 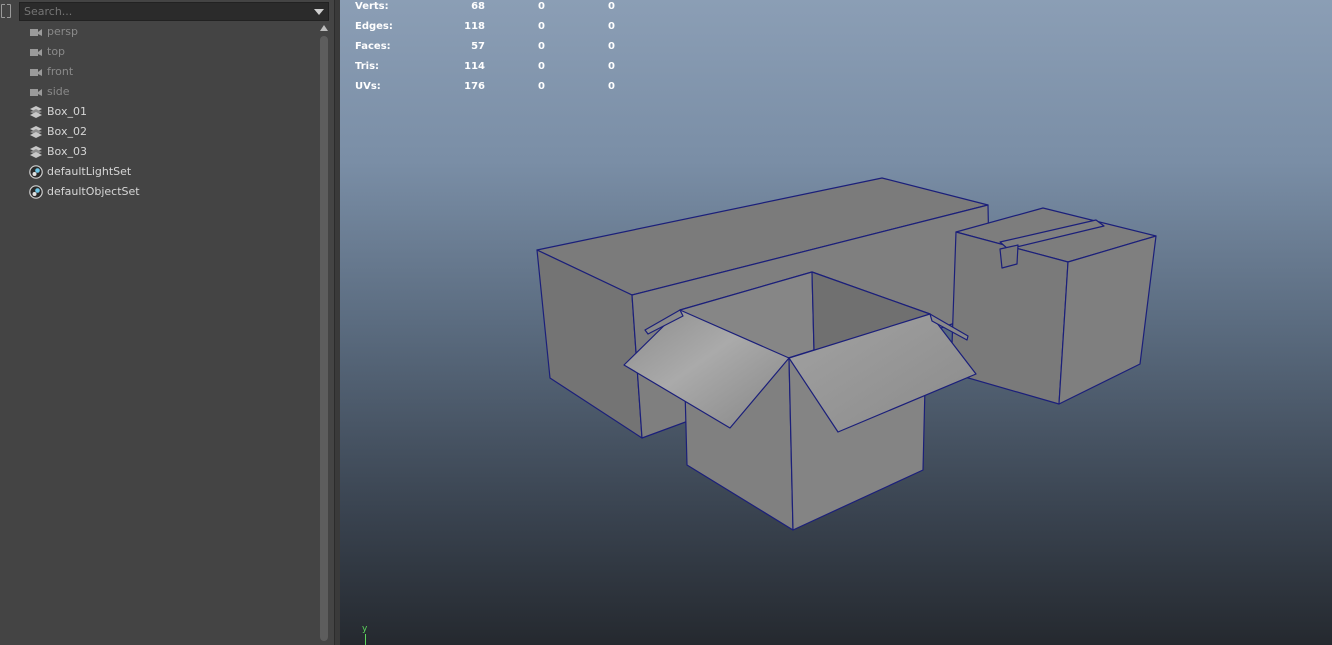 What do you see at coordinates (159, 92) in the screenshot?
I see `outliner-item-side: side` at bounding box center [159, 92].